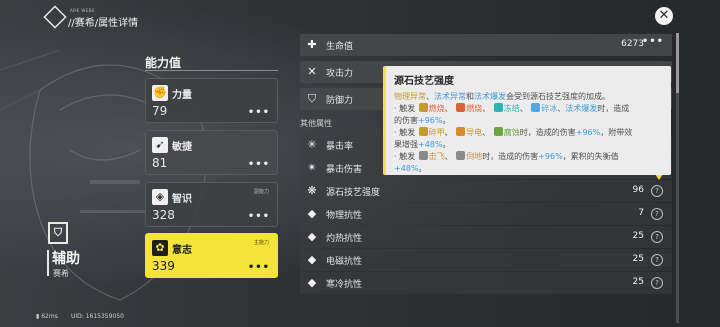  What do you see at coordinates (474, 132) in the screenshot?
I see `keyword: 导电` at bounding box center [474, 132].